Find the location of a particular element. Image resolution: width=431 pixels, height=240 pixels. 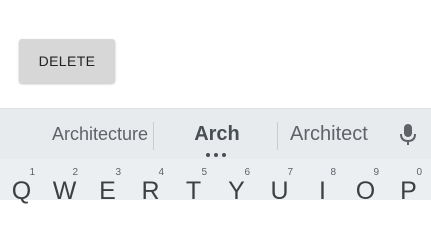

suggestion-left: Architecture is located at coordinates (101, 134).